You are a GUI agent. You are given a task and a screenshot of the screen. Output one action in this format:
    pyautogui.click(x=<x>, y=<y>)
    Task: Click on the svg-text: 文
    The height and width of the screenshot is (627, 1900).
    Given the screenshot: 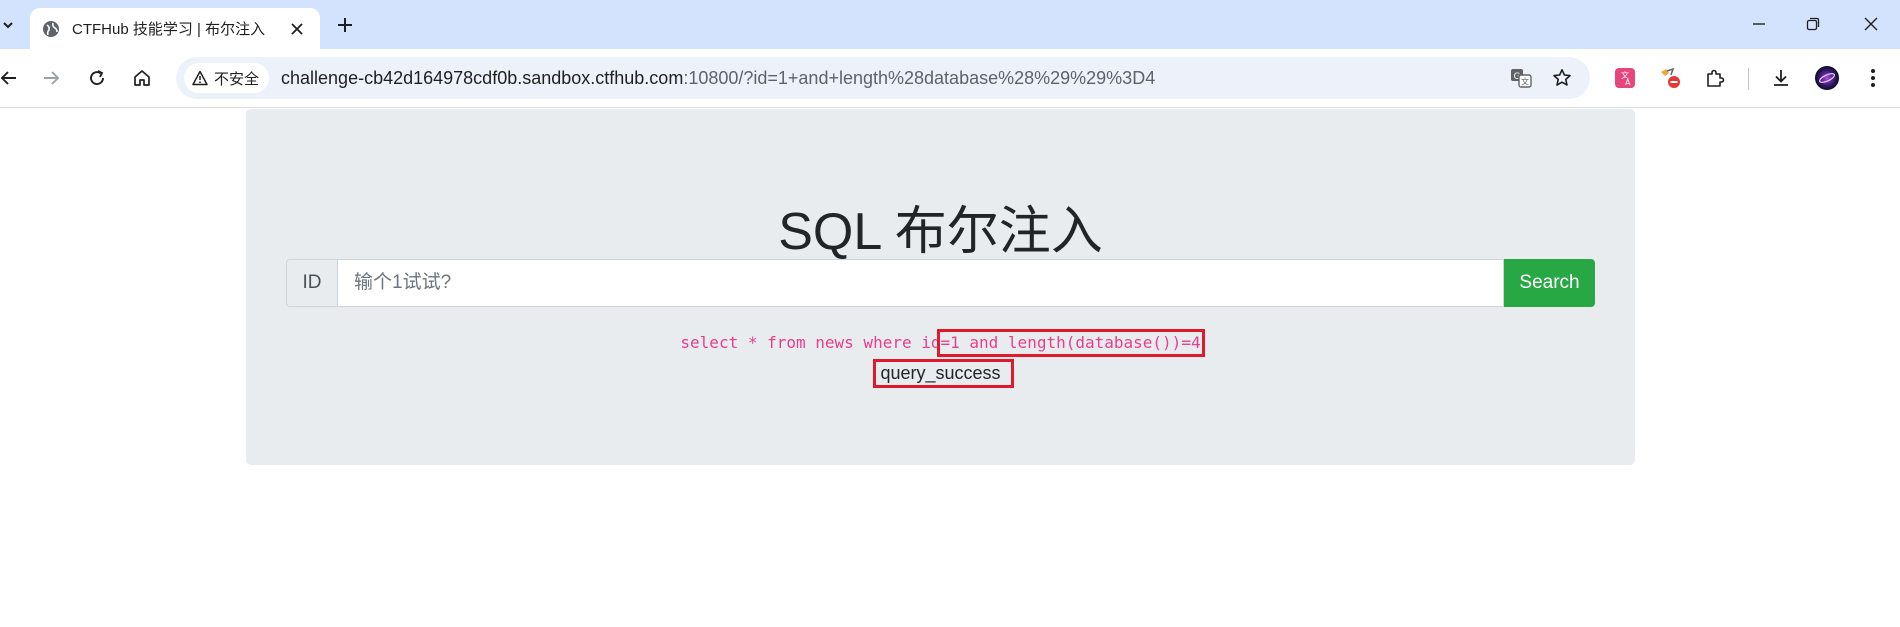 What is the action you would take?
    pyautogui.click(x=1525, y=82)
    